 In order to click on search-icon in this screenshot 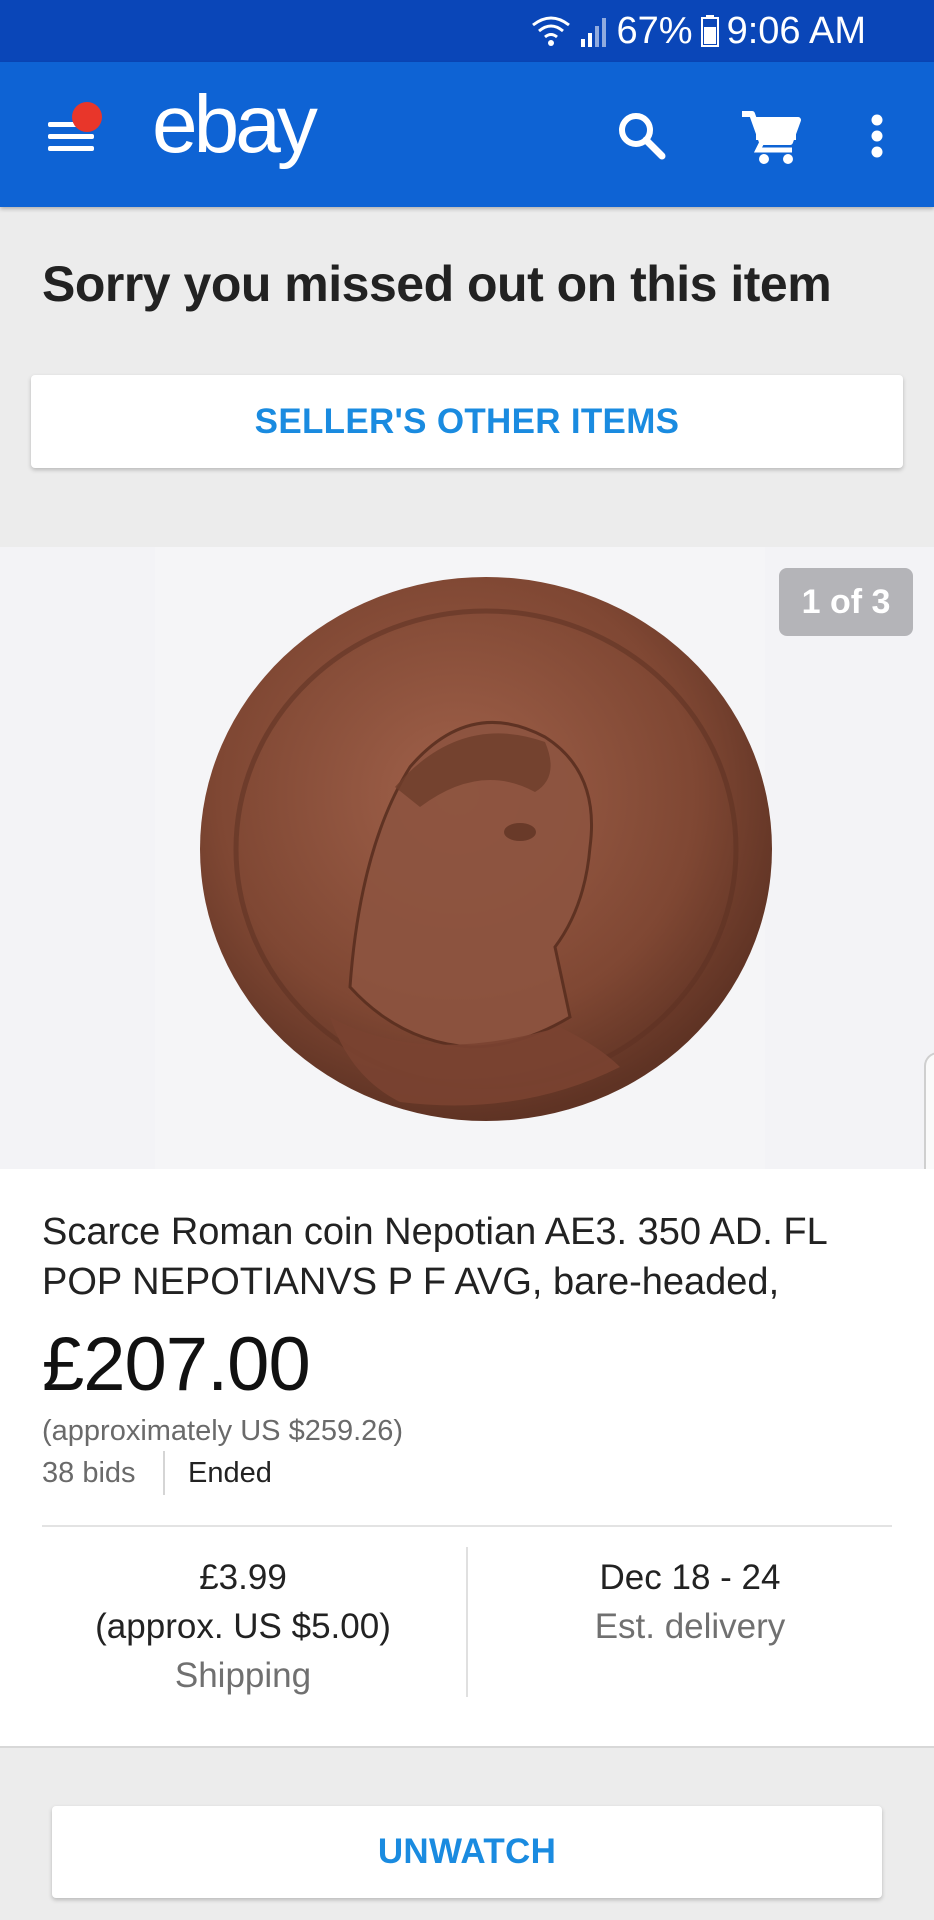, I will do `click(642, 141)`.